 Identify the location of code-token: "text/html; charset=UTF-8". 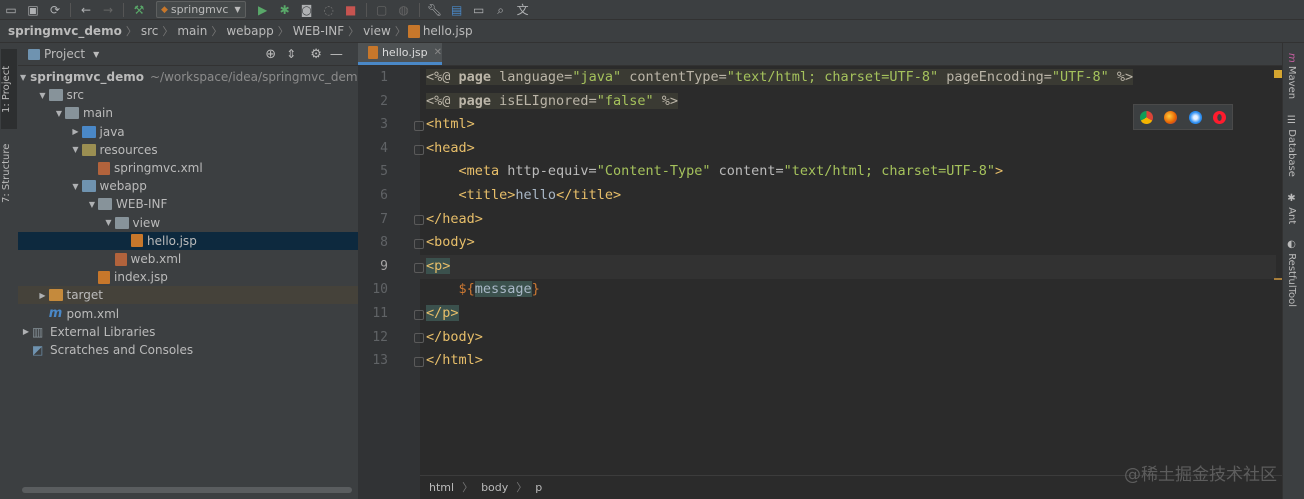
(889, 171).